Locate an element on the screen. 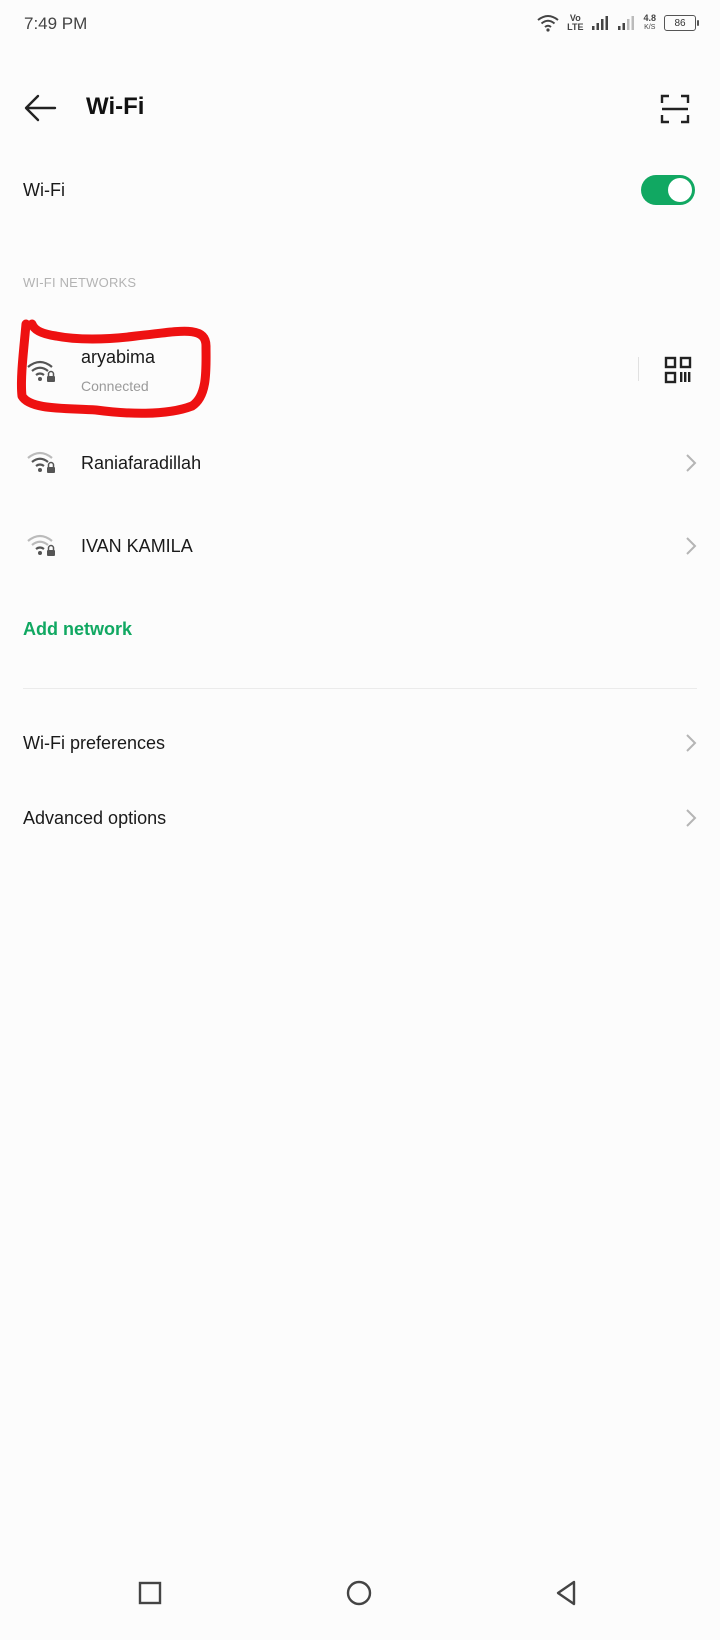 The height and width of the screenshot is (1640, 720). scan-button is located at coordinates (675, 109).